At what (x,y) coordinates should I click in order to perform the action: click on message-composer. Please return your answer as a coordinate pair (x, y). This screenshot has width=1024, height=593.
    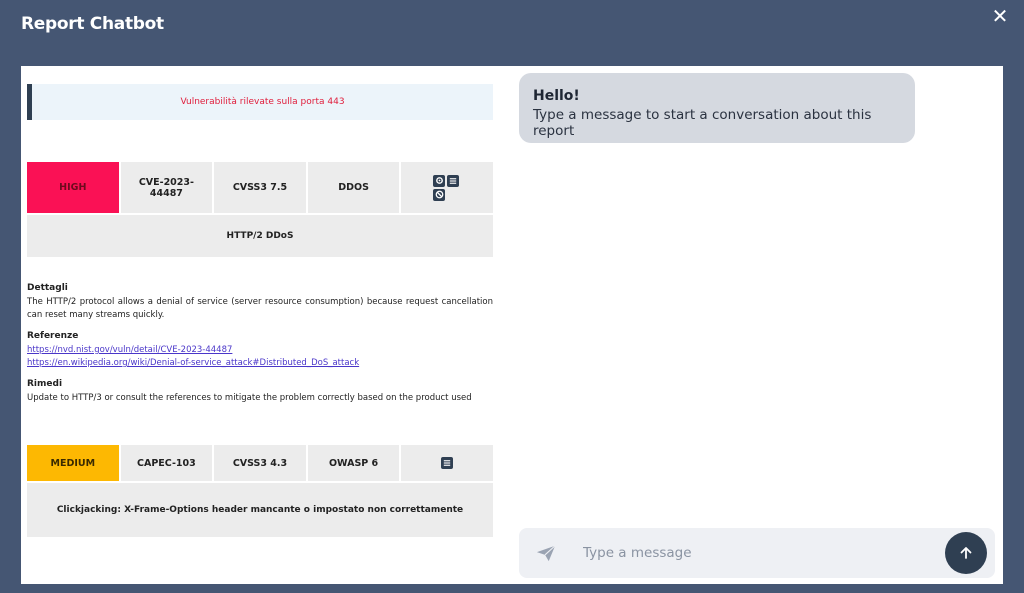
    Looking at the image, I should click on (757, 553).